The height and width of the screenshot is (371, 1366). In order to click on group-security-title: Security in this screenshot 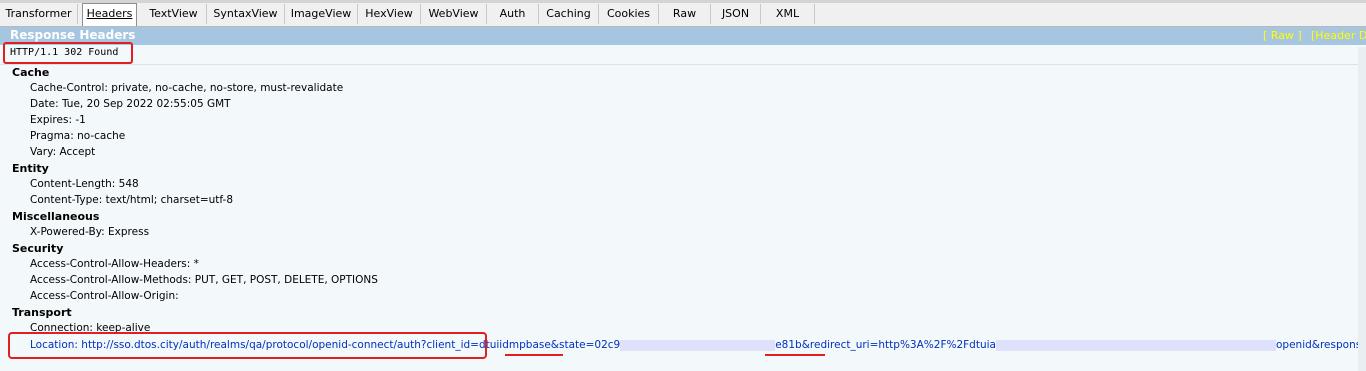, I will do `click(38, 248)`.